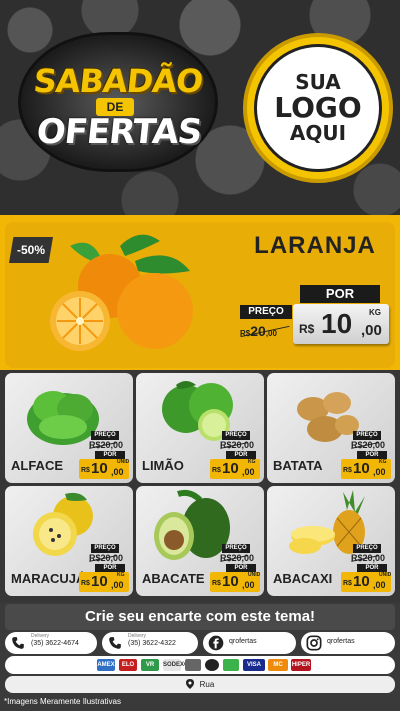  What do you see at coordinates (303, 578) in the screenshot?
I see `product-name: ABACAXI` at bounding box center [303, 578].